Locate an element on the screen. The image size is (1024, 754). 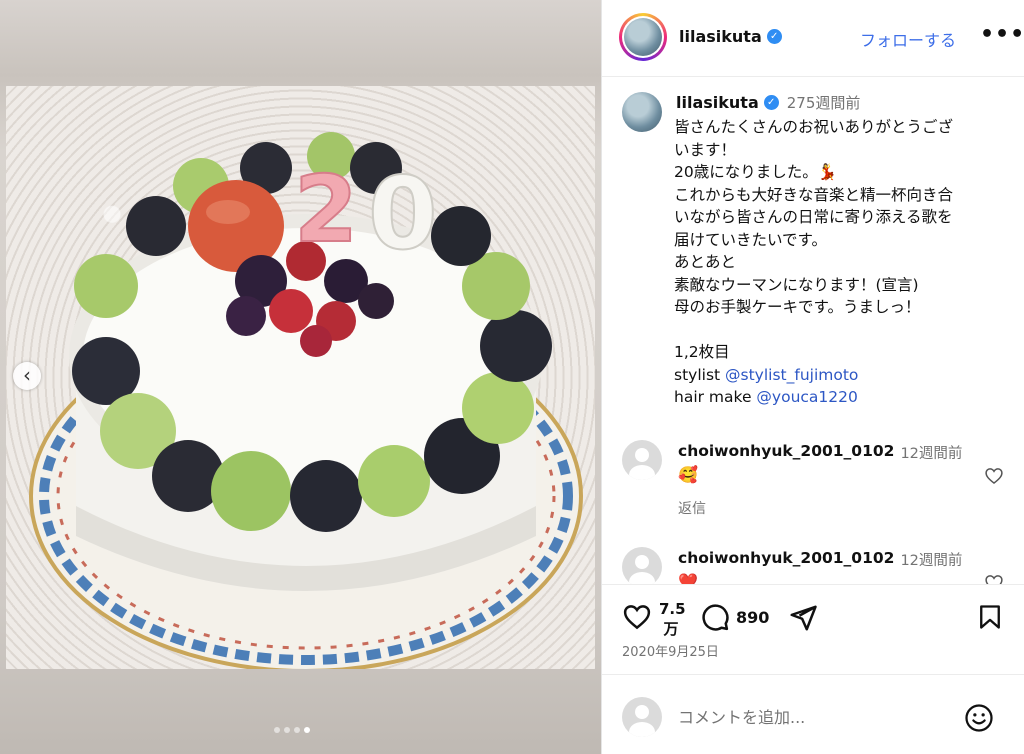
author-username: lilasikuta ✓ is located at coordinates (730, 36).